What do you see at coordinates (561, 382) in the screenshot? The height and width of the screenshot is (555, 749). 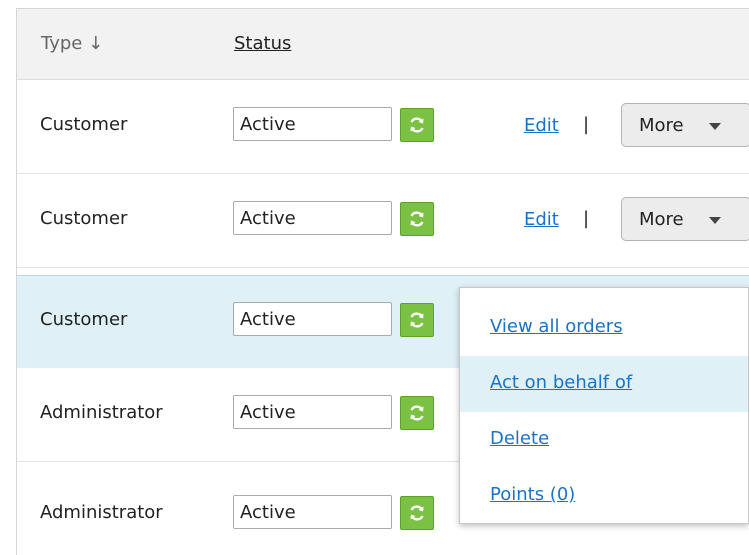 I see `menu-item-label: Act on behalf of` at bounding box center [561, 382].